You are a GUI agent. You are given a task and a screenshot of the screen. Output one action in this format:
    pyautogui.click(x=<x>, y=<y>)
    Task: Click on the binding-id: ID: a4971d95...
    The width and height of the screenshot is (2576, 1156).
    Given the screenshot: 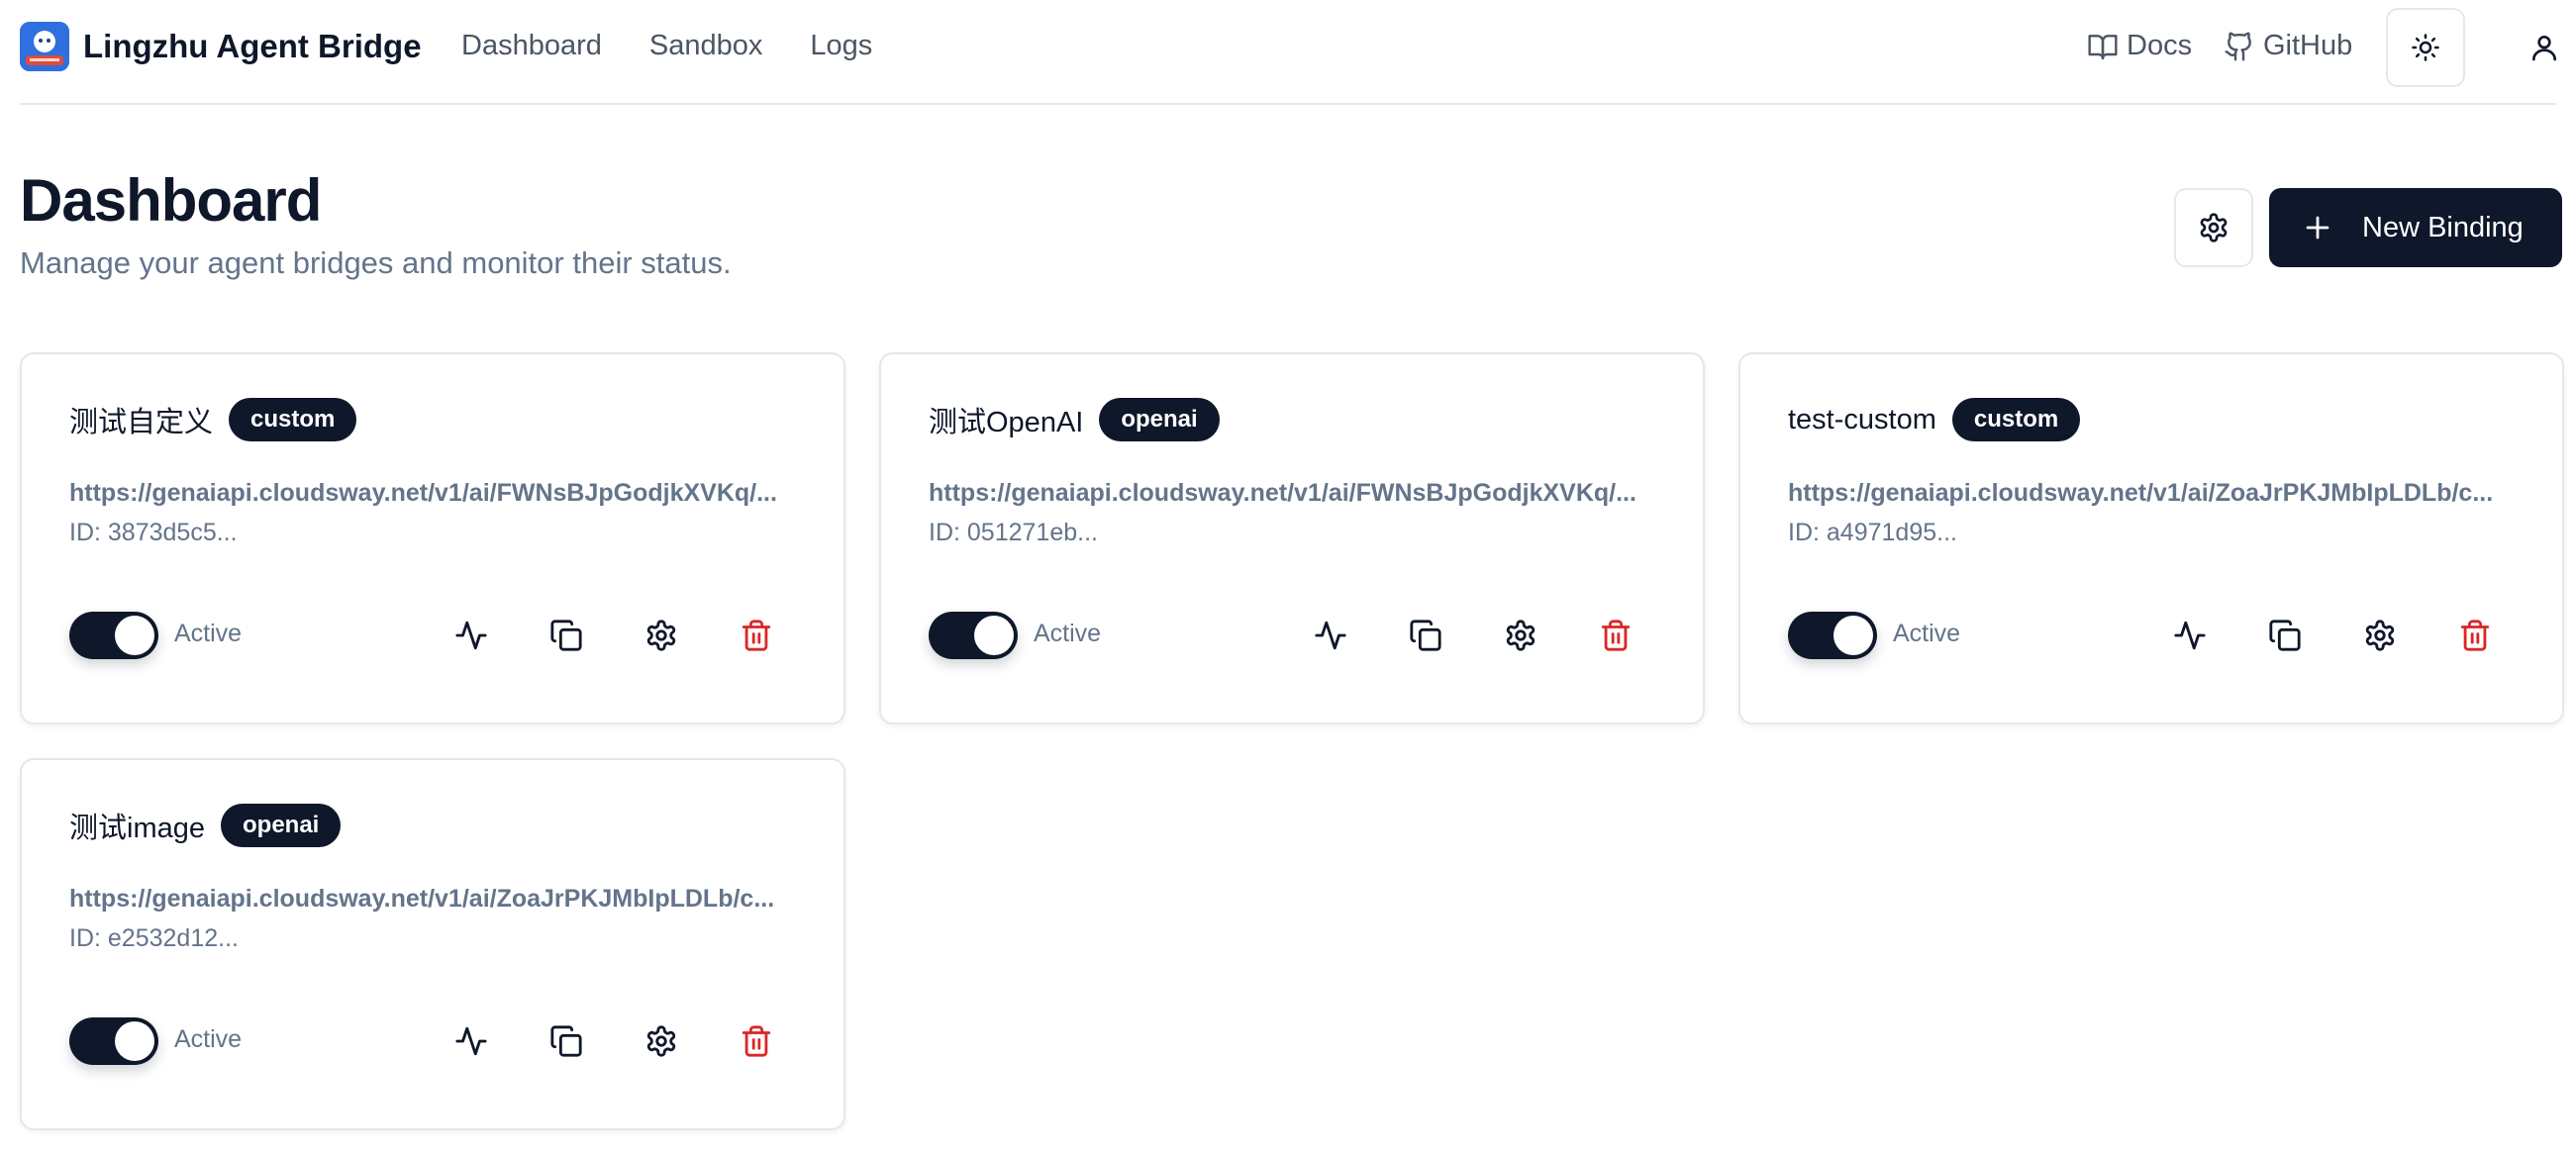 What is the action you would take?
    pyautogui.click(x=1873, y=532)
    